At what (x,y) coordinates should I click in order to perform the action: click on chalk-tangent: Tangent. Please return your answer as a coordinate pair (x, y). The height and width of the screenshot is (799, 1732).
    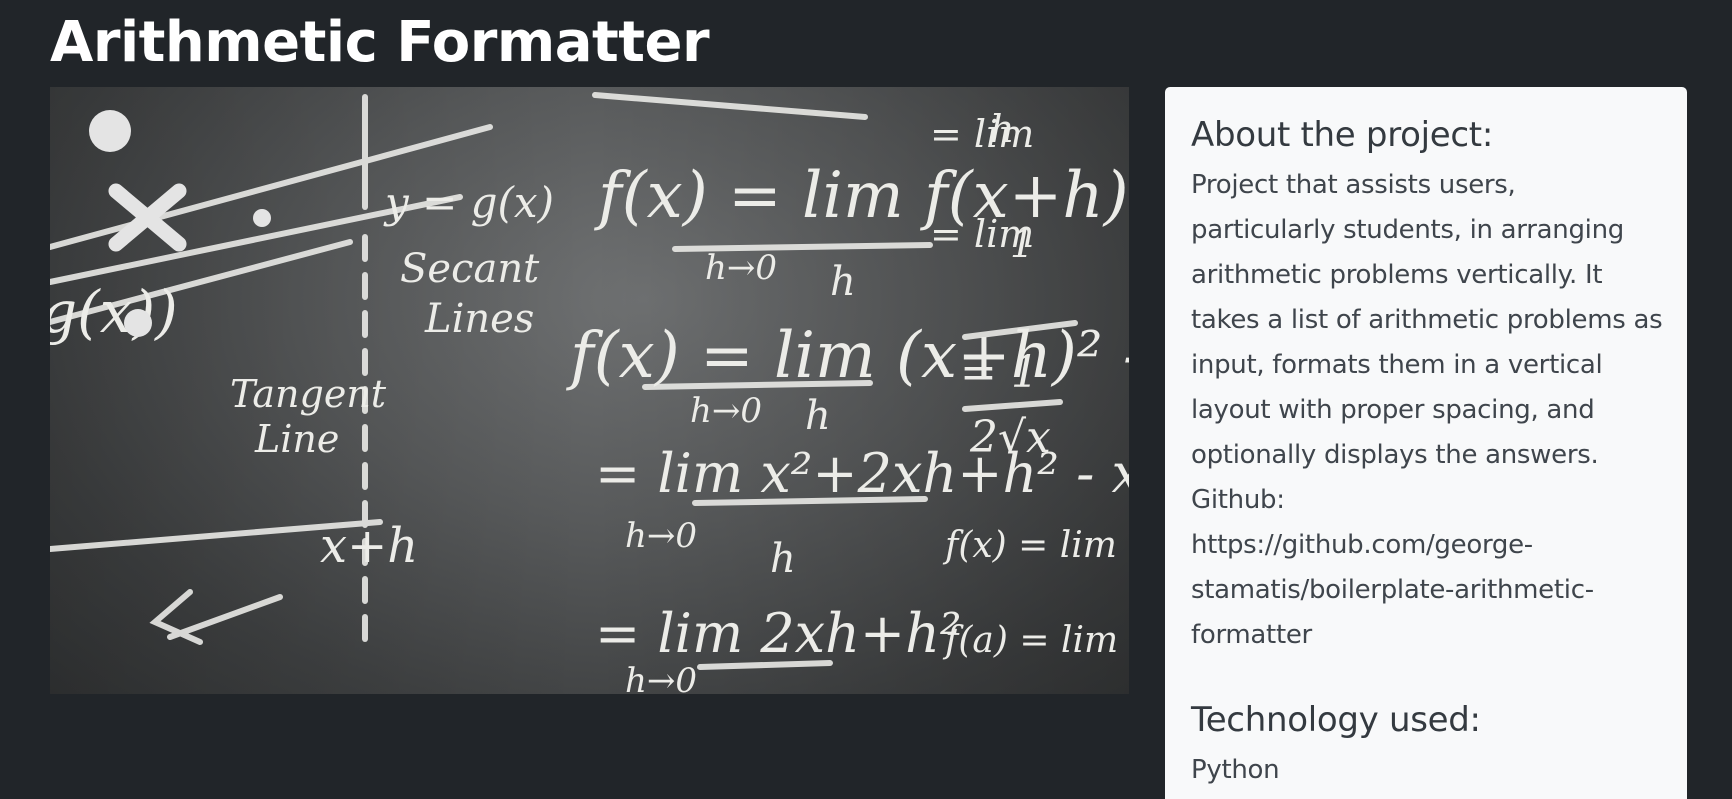
    Looking at the image, I should click on (308, 394).